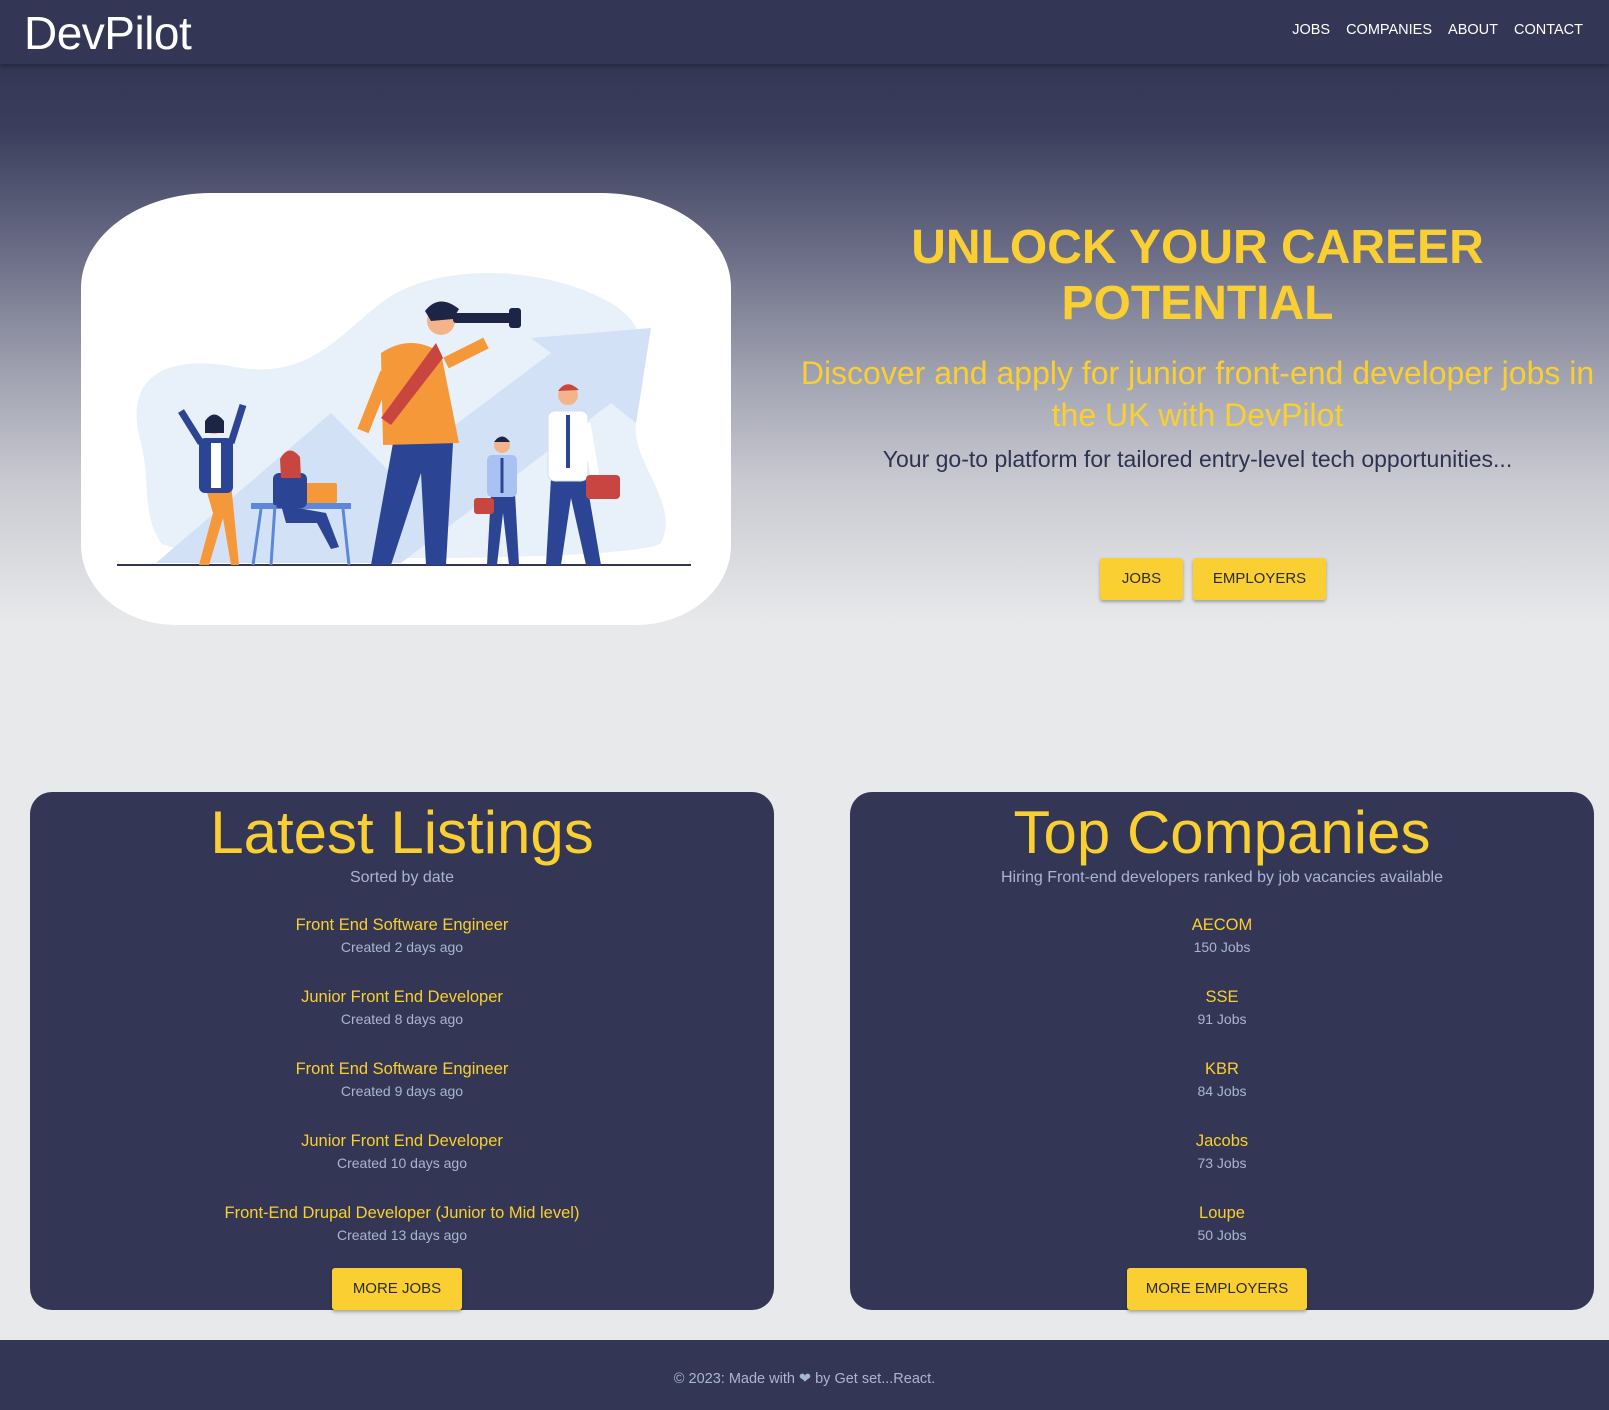 This screenshot has height=1410, width=1609. Describe the element at coordinates (402, 832) in the screenshot. I see `listings-title: Latest Listings` at that location.